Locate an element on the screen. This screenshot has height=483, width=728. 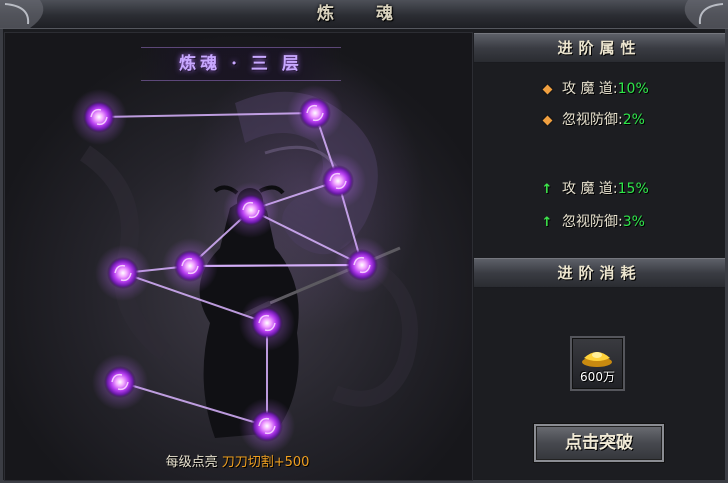
advance-attributes-header: 进阶属性 is located at coordinates (599, 48).